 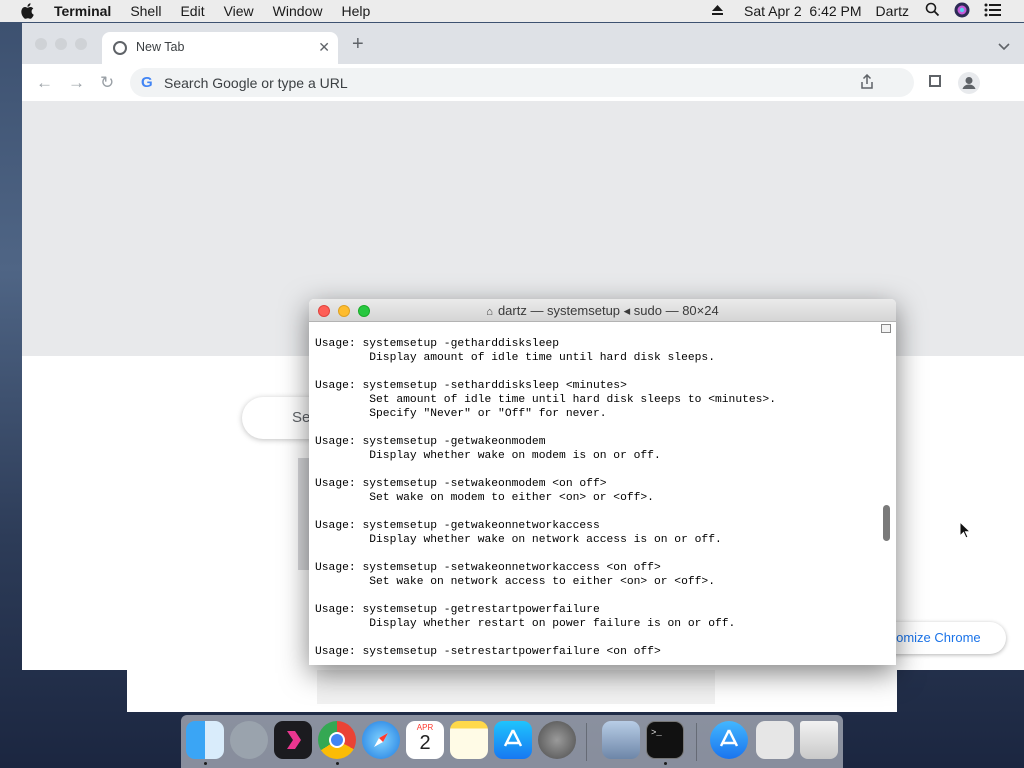 I want to click on spotlight-icon, so click(x=932, y=11).